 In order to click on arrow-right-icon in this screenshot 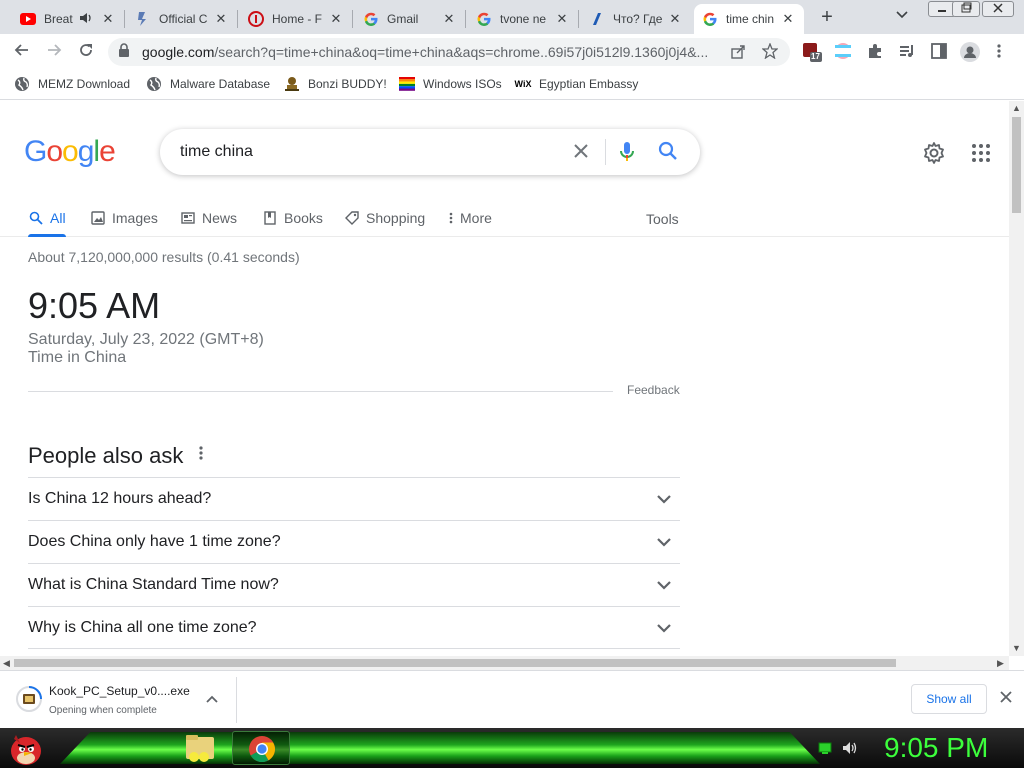, I will do `click(55, 50)`.